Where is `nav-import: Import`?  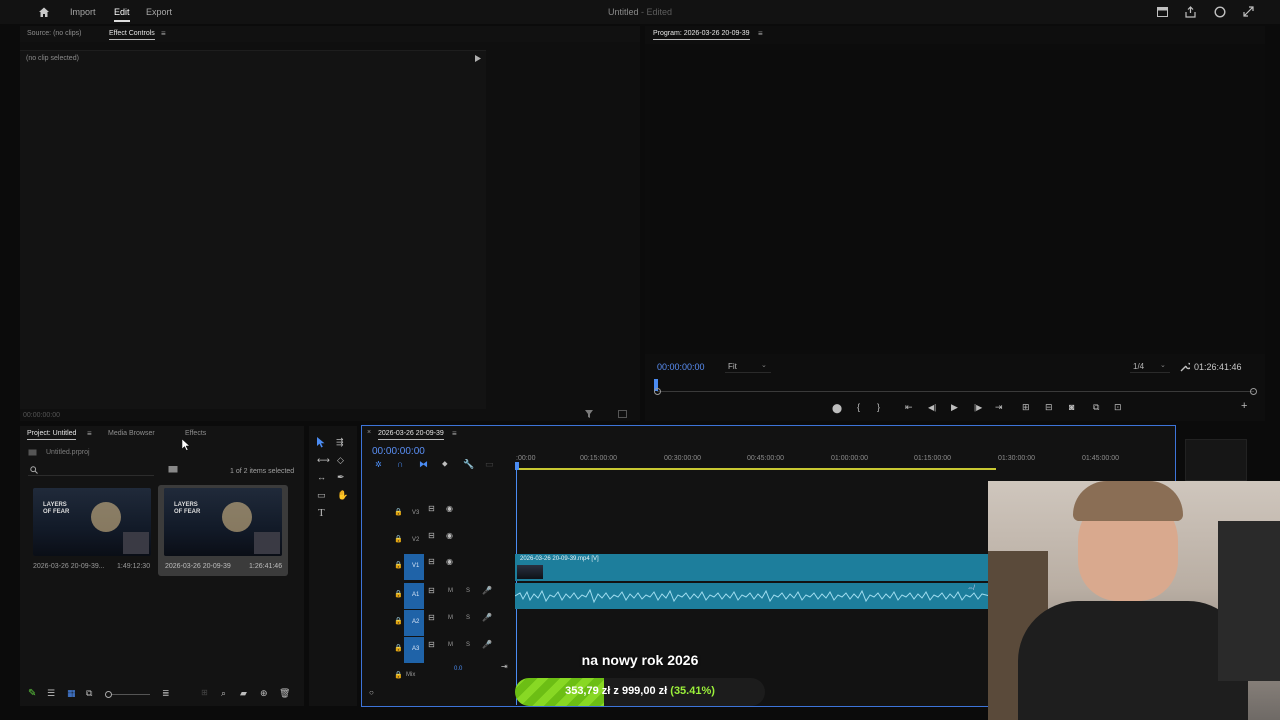
nav-import: Import is located at coordinates (83, 12).